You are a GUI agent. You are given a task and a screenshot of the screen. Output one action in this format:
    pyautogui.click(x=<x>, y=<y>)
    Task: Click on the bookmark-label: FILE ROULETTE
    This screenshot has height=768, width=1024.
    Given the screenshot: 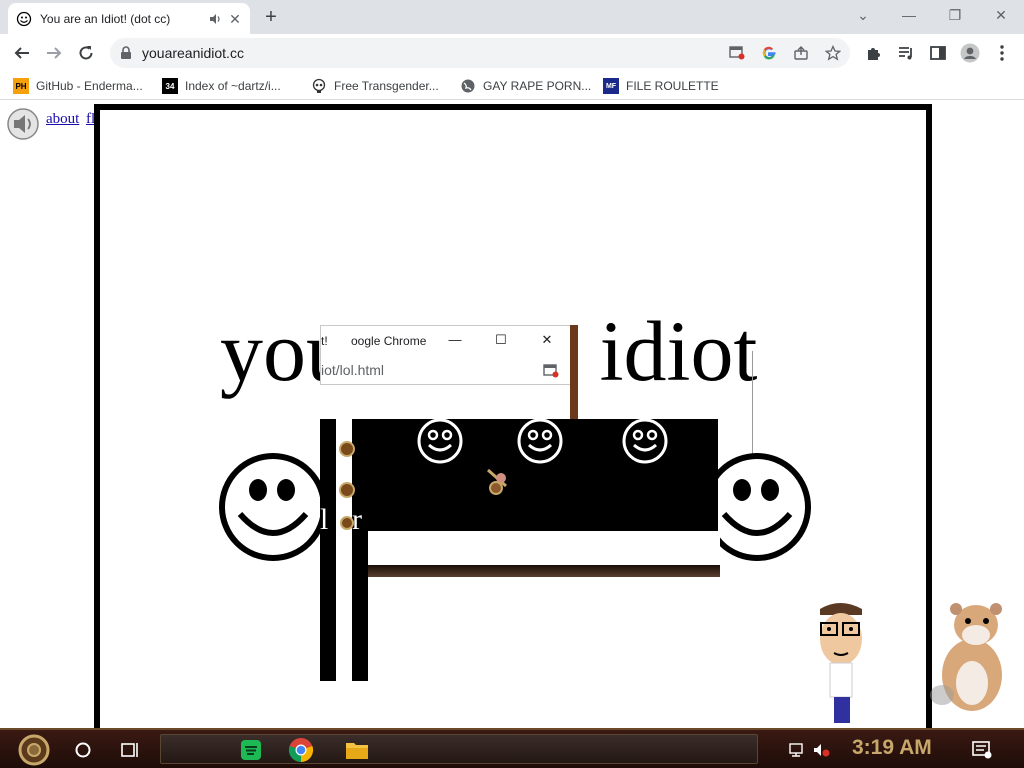 What is the action you would take?
    pyautogui.click(x=672, y=86)
    